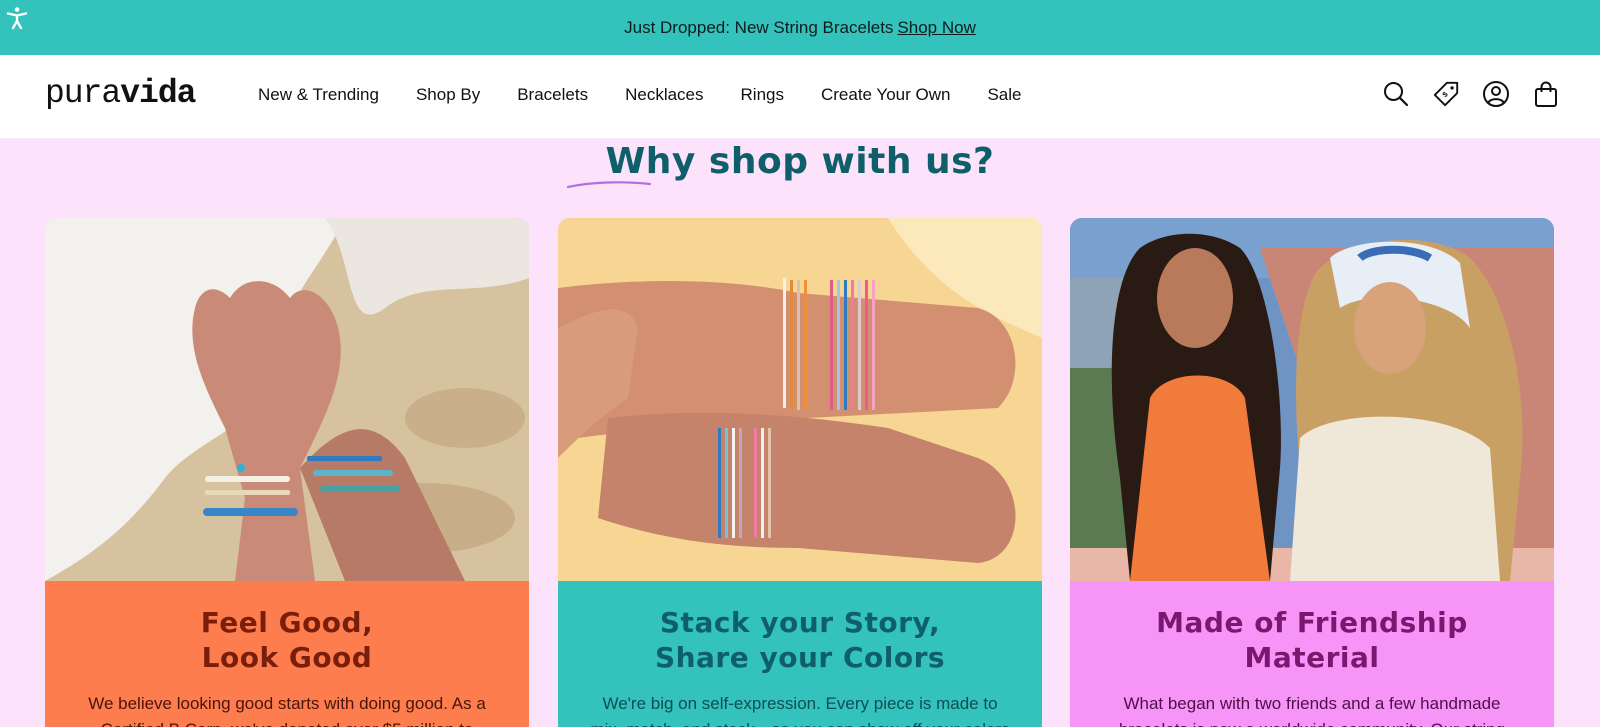 The height and width of the screenshot is (727, 1600). Describe the element at coordinates (1496, 94) in the screenshot. I see `account-icon` at that location.